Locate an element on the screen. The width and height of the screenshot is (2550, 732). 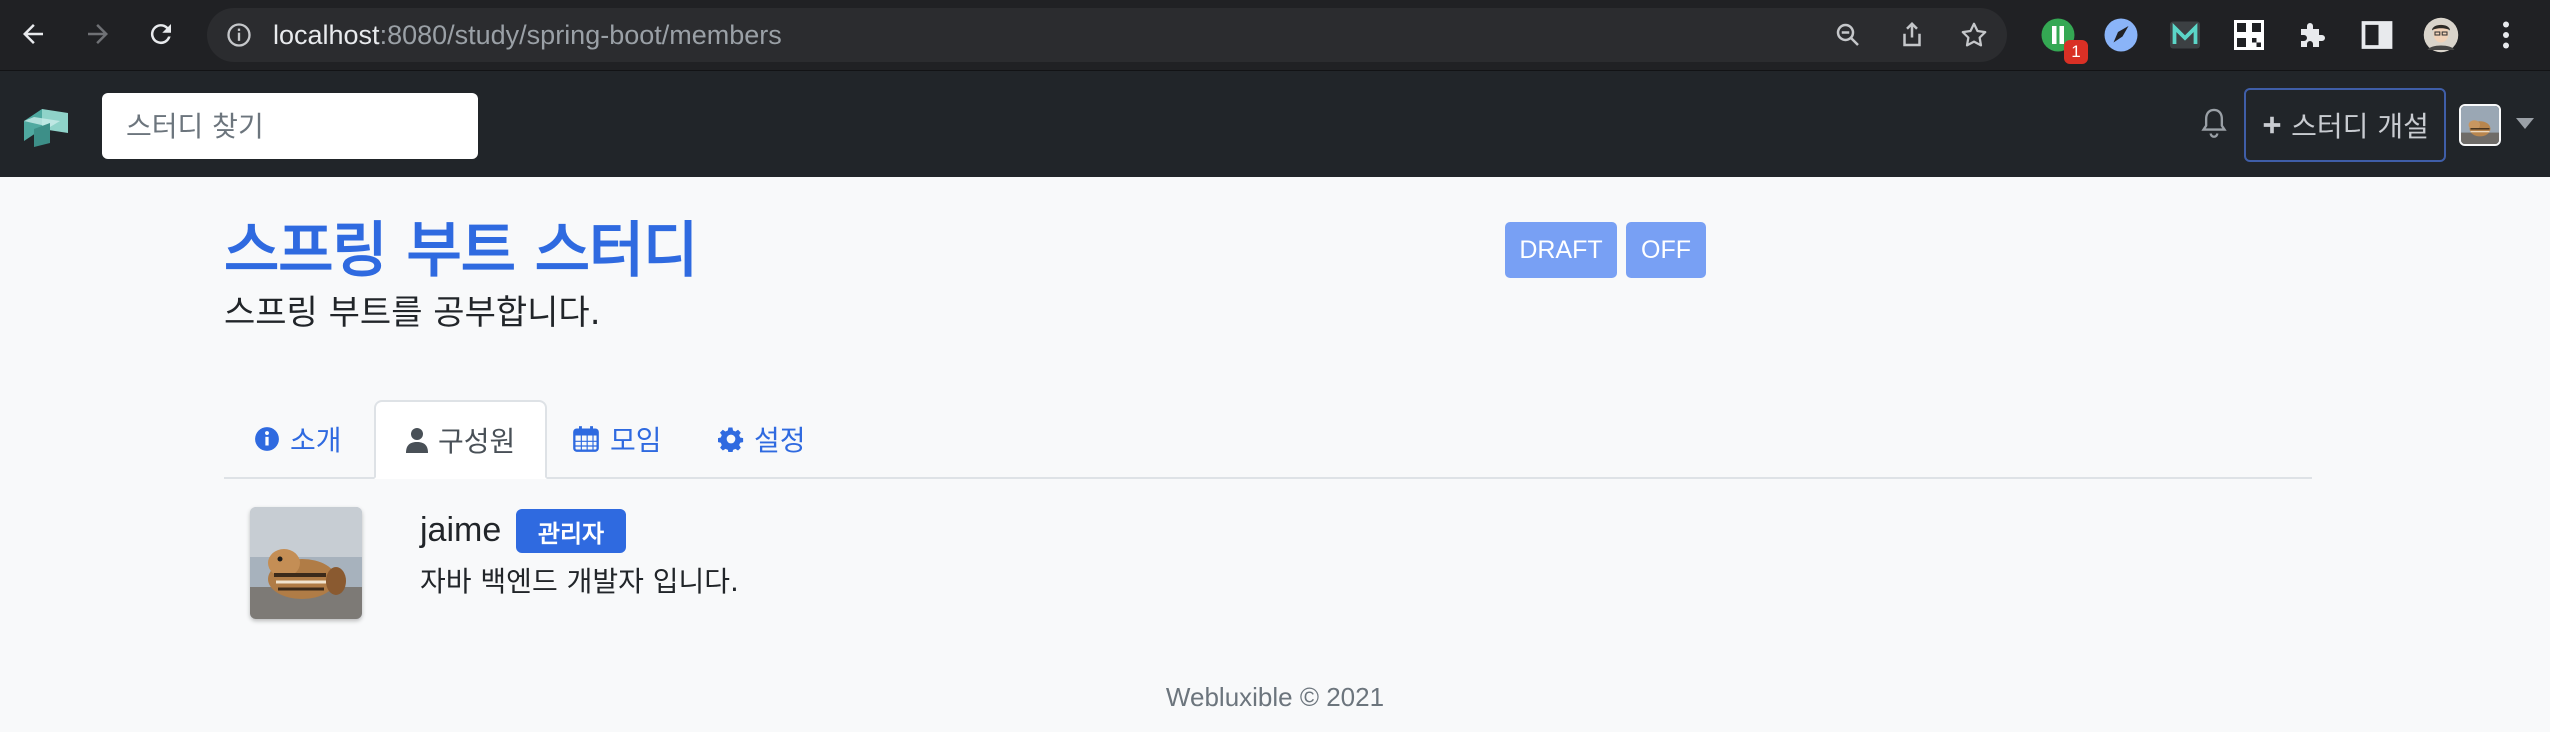
back-button is located at coordinates (33, 34).